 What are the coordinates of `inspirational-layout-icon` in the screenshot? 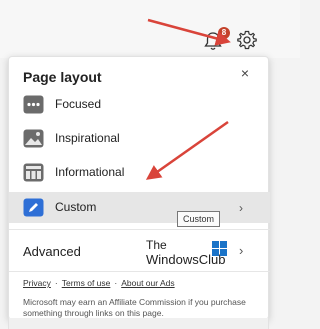 It's located at (33, 138).